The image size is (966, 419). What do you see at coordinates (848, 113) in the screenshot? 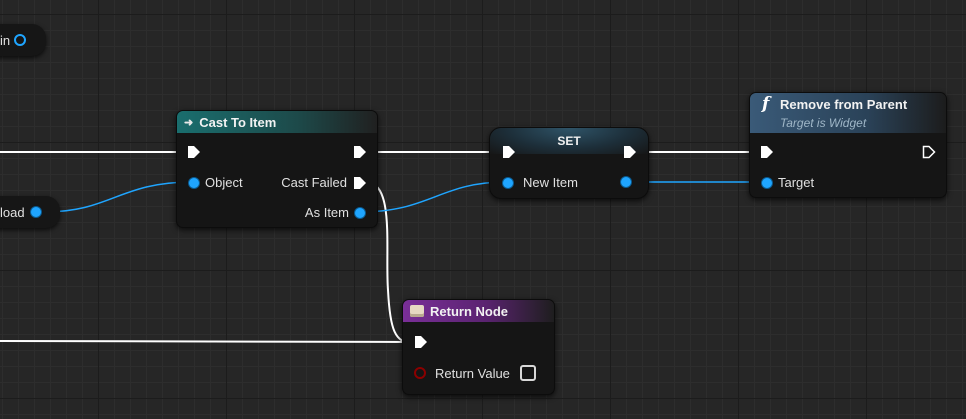
I see `remove-node-header: f Remove from Parent Target is Widget` at bounding box center [848, 113].